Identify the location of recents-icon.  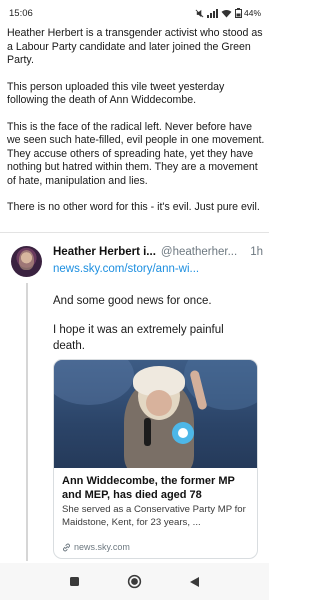
(75, 581).